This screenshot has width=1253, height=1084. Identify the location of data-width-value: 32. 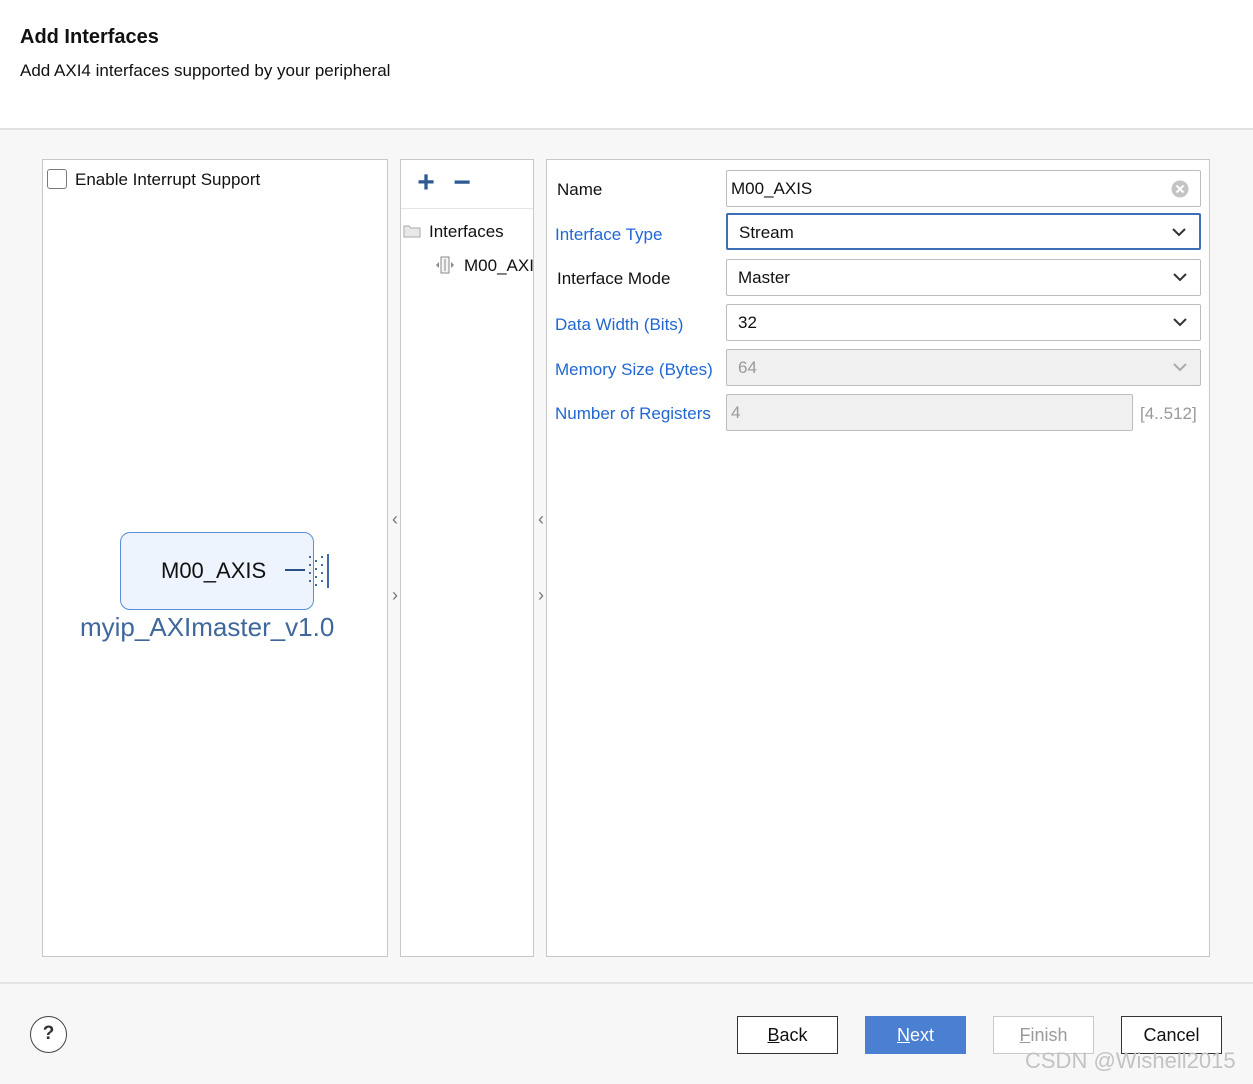
(747, 322).